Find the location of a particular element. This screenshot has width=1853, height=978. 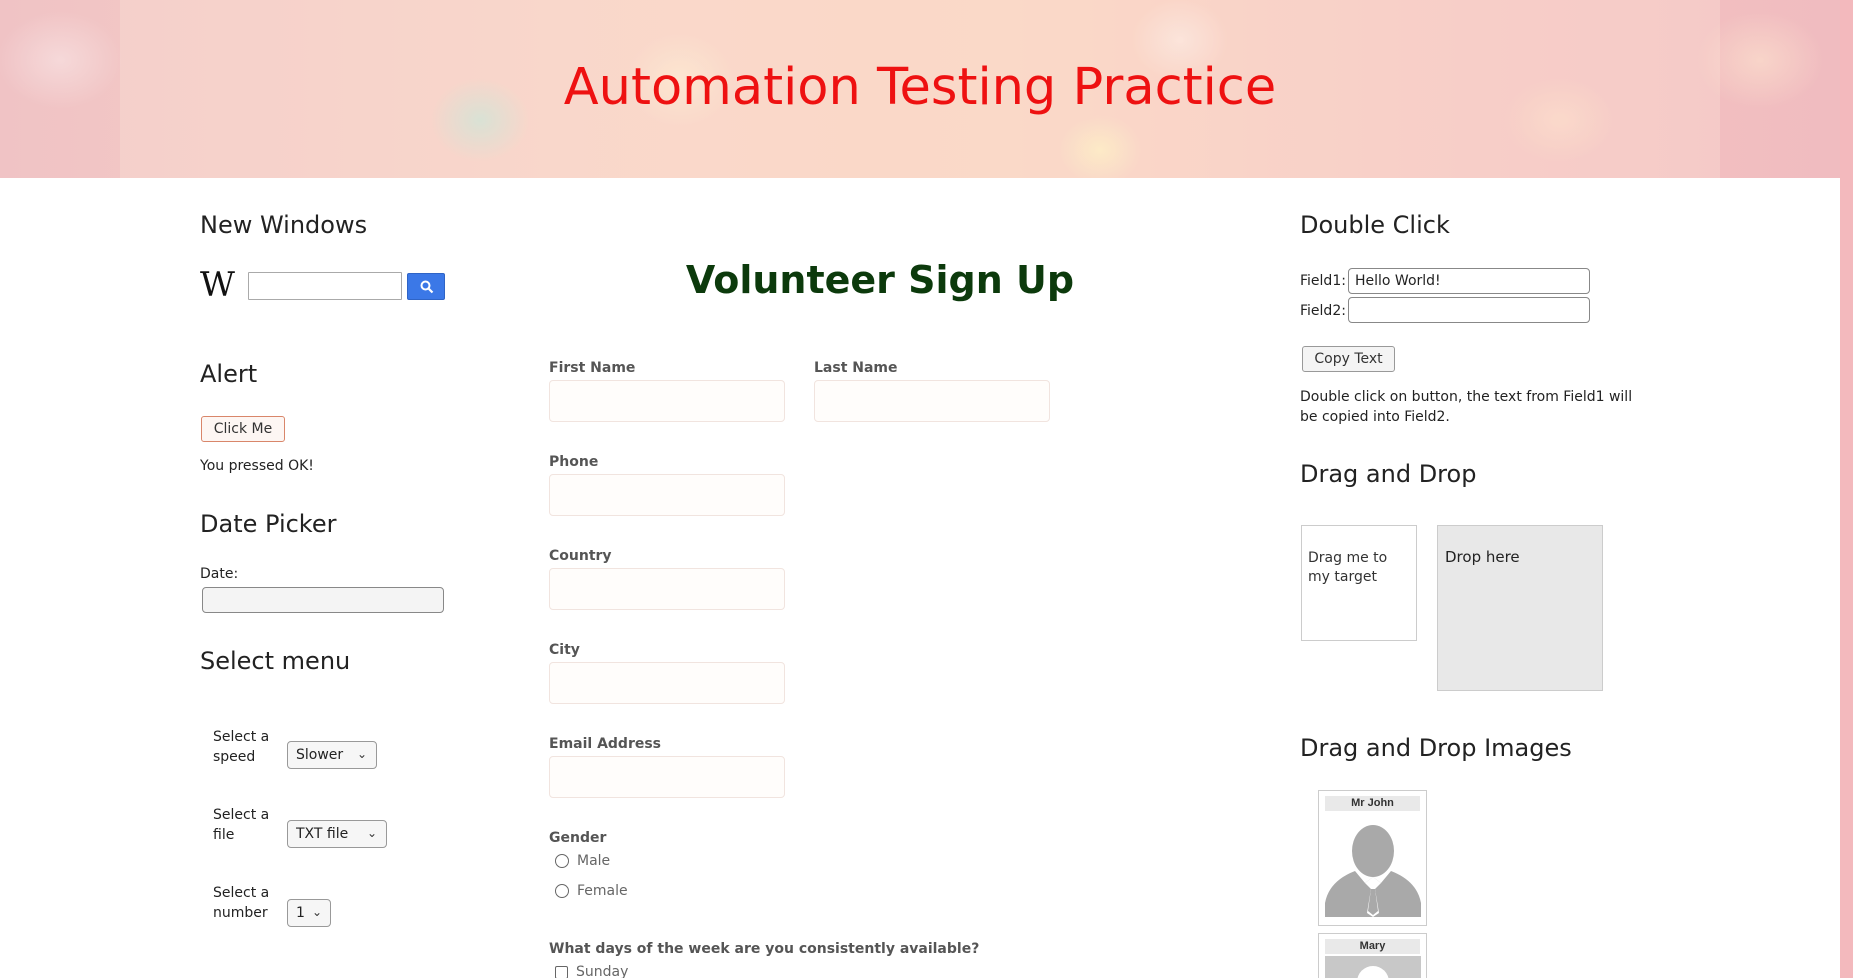

draggable-image-card: Mr John is located at coordinates (1372, 858).